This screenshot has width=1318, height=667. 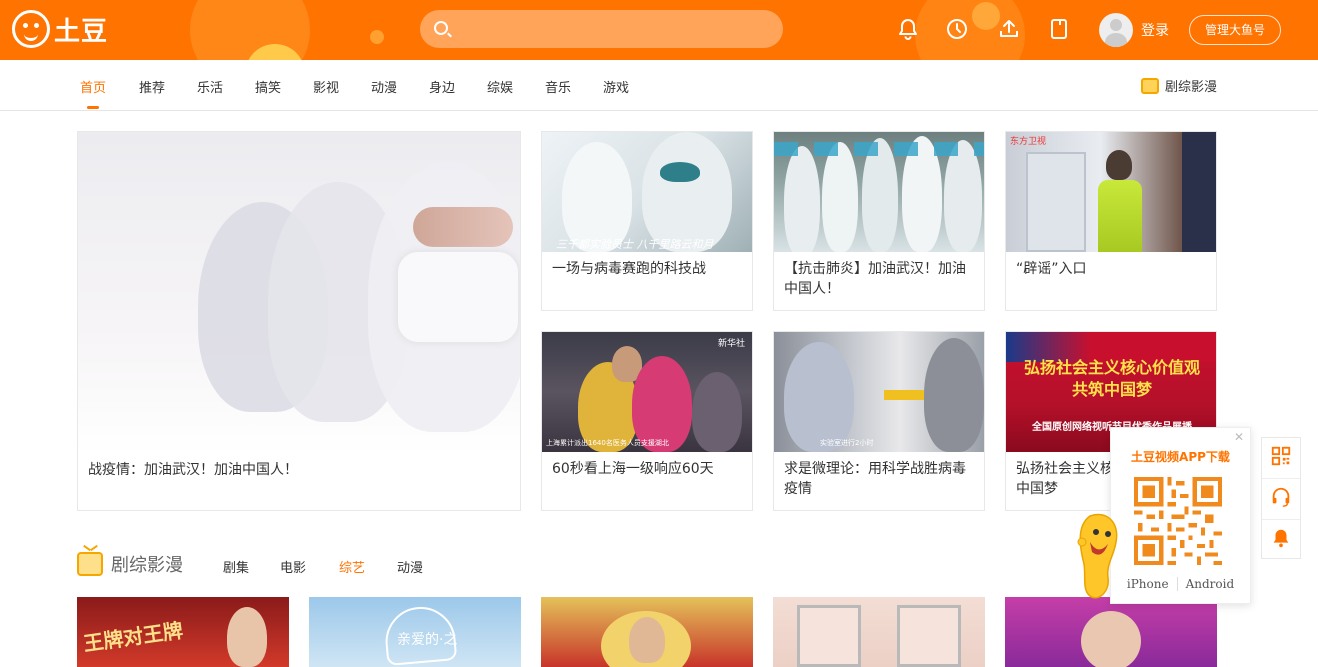 I want to click on qr-code, so click(x=1178, y=521).